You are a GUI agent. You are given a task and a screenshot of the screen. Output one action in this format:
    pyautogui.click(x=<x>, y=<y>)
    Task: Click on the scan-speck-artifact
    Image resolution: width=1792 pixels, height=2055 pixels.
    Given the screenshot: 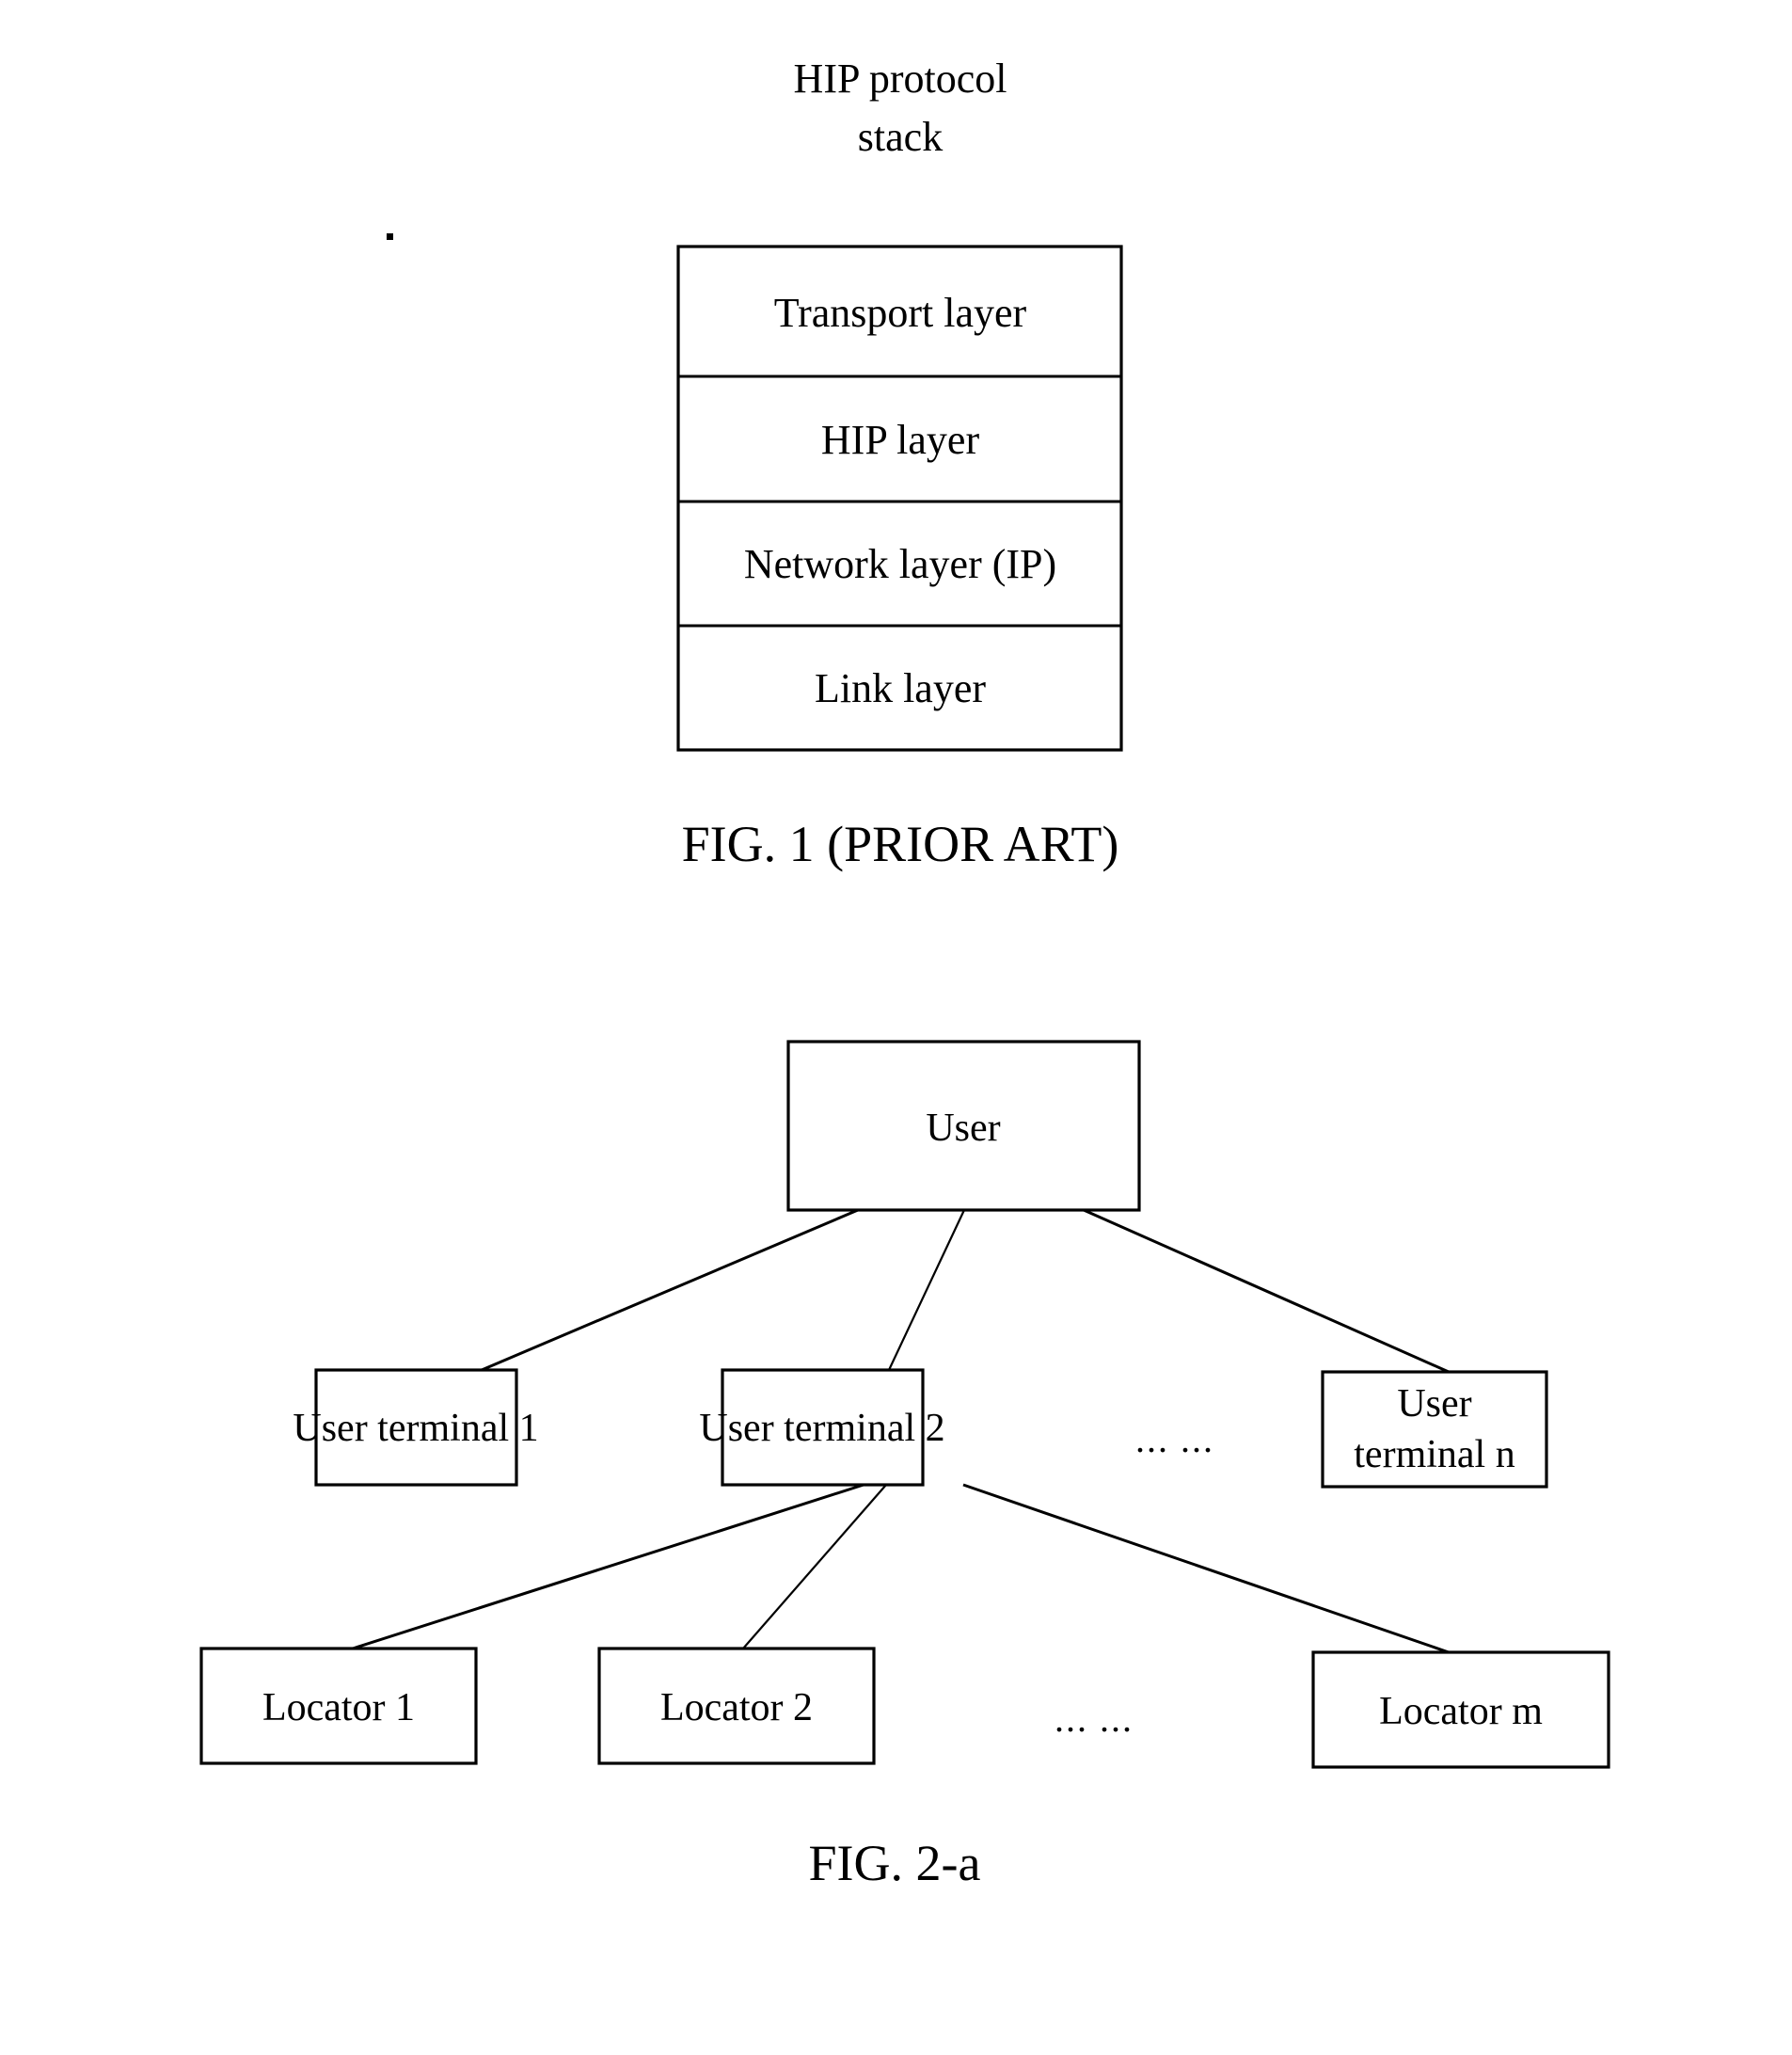 What is the action you would take?
    pyautogui.click(x=390, y=236)
    